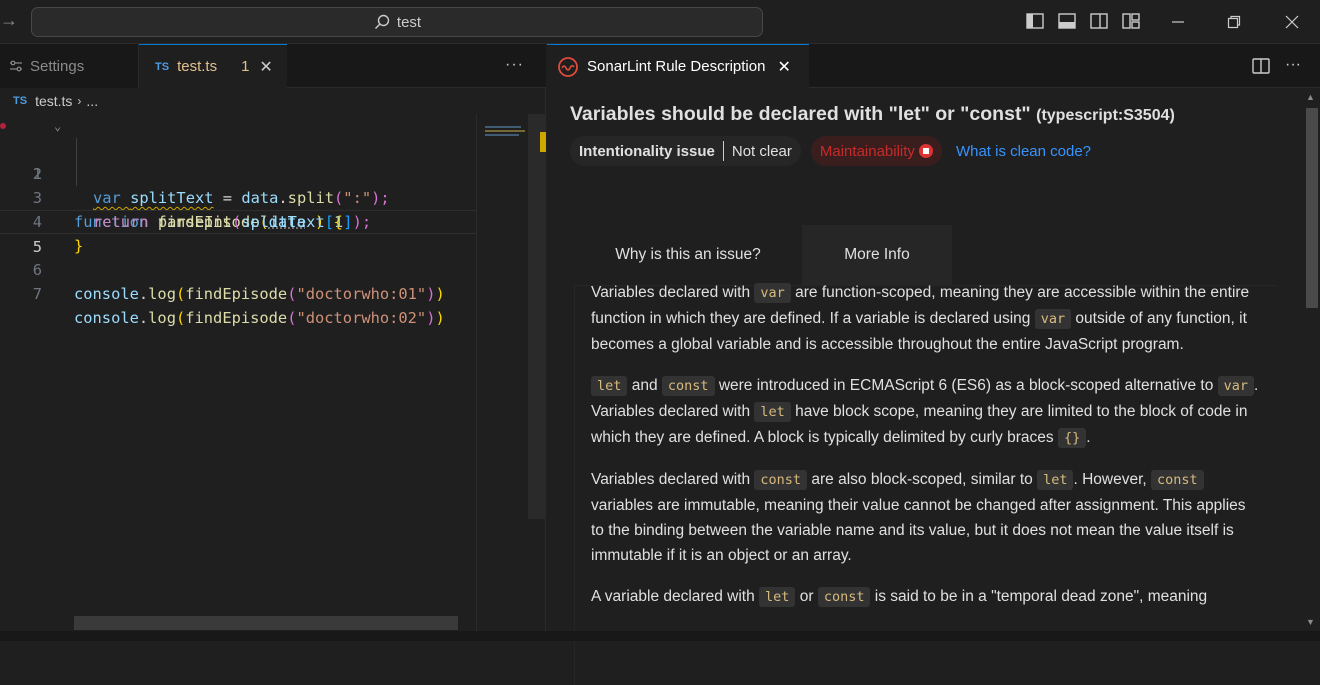  What do you see at coordinates (933, 66) in the screenshot?
I see `panel-tabs: SonarLint Rule Description ✕ ···` at bounding box center [933, 66].